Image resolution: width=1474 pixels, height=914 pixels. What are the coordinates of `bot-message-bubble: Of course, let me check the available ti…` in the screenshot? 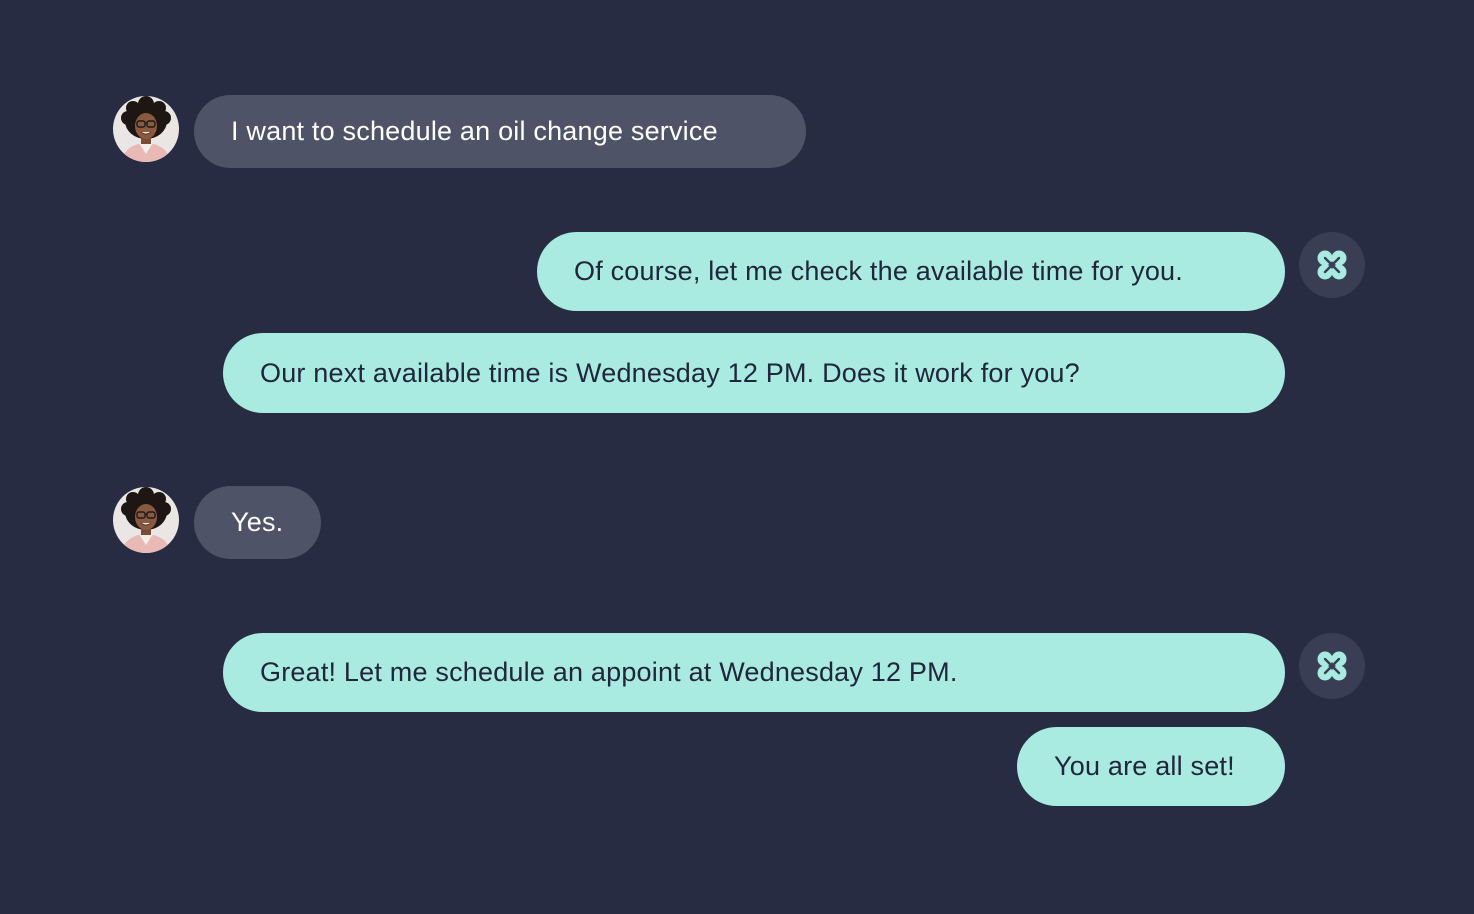 It's located at (911, 271).